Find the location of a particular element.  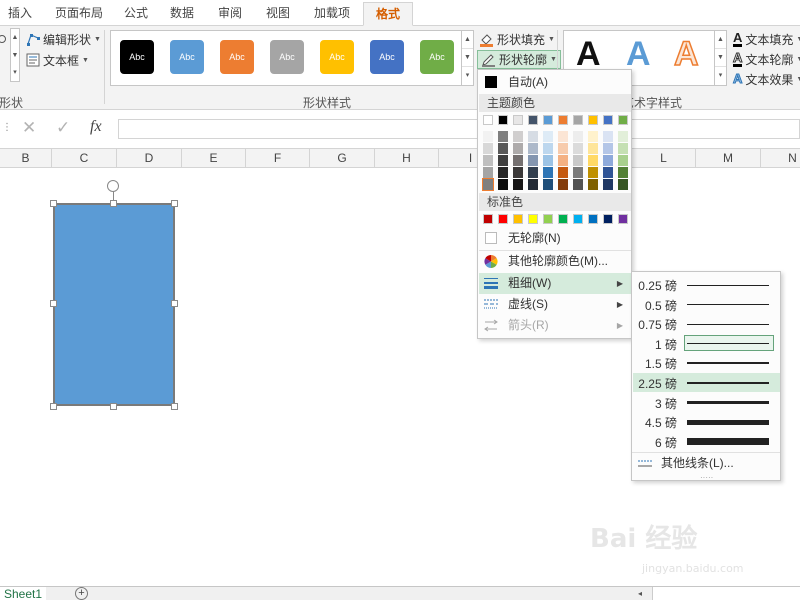

insert-function-icon: fx is located at coordinates (96, 127).